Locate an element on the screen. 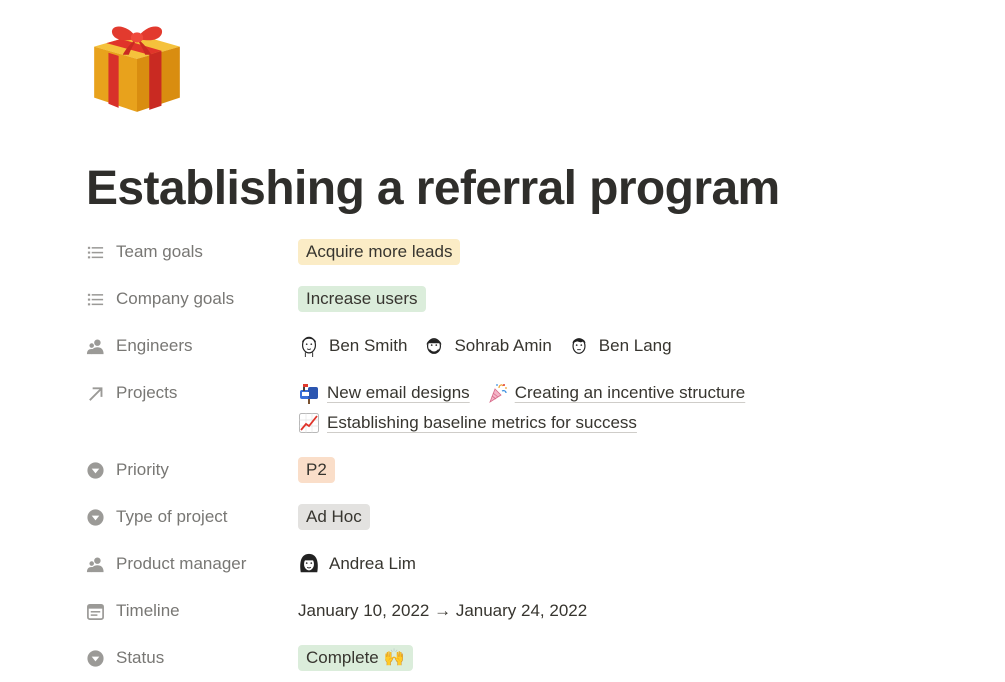 The image size is (1005, 682). person-chip: Sohrab Amin is located at coordinates (487, 346).